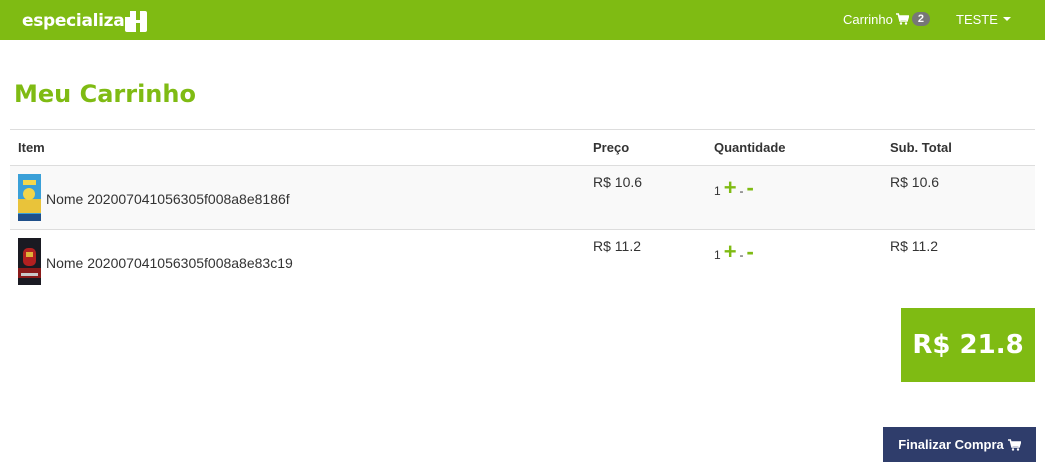  Describe the element at coordinates (1006, 19) in the screenshot. I see `caret-down-icon` at that location.